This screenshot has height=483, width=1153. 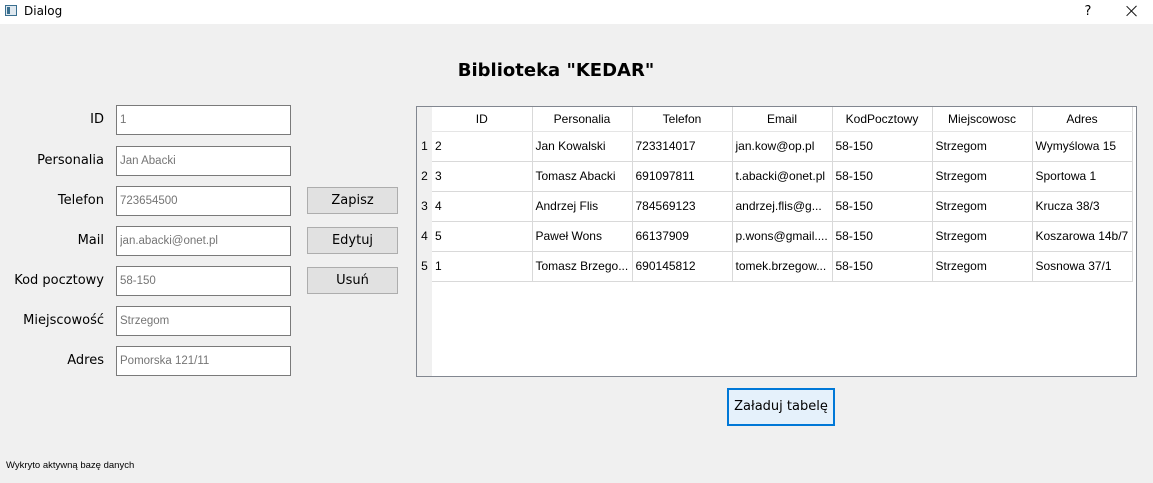 I want to click on save-button: Zapisz, so click(x=352, y=200).